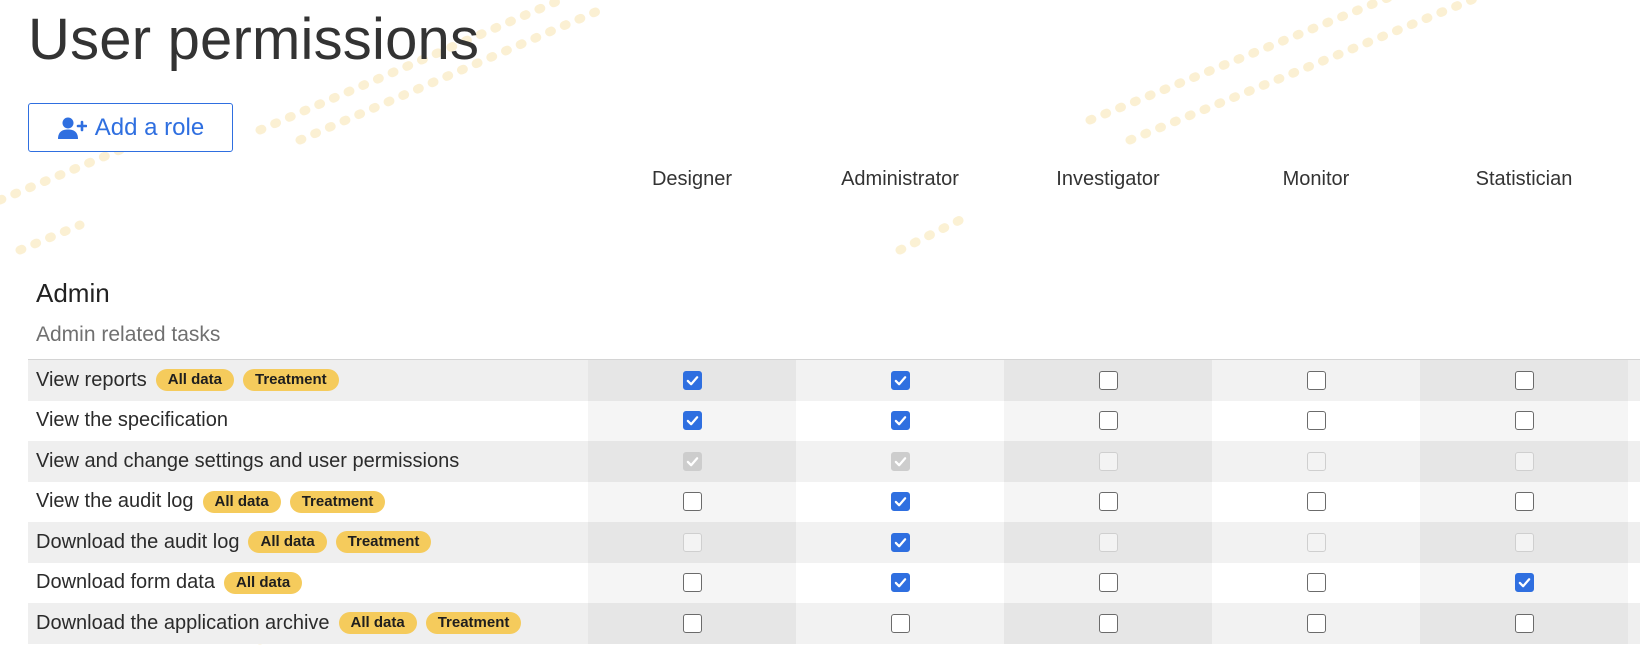  What do you see at coordinates (308, 501) in the screenshot?
I see `permission-label-cell: View the audit log All data Treatment` at bounding box center [308, 501].